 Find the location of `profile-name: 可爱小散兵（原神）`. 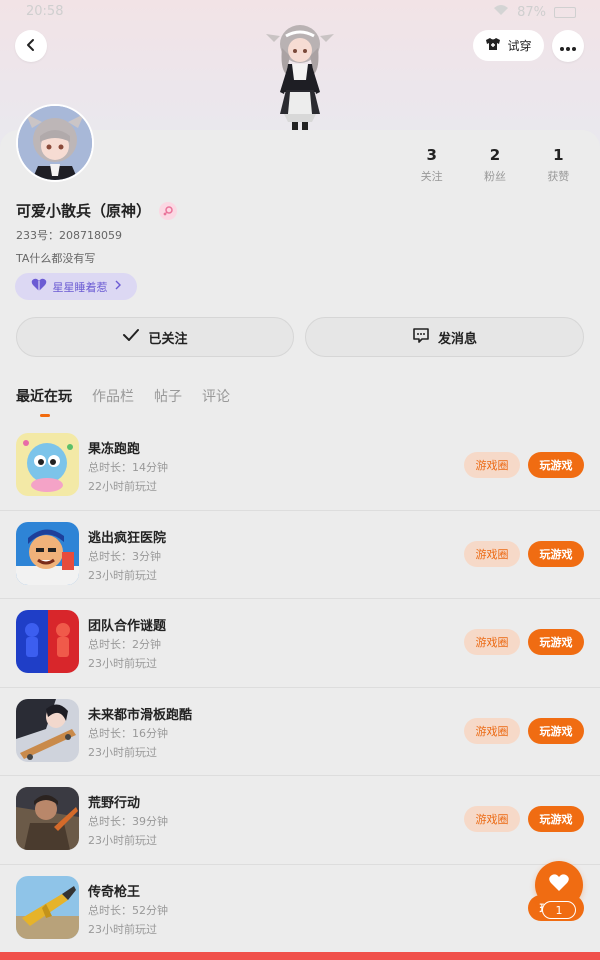

profile-name: 可爱小散兵（原神） is located at coordinates (84, 211).